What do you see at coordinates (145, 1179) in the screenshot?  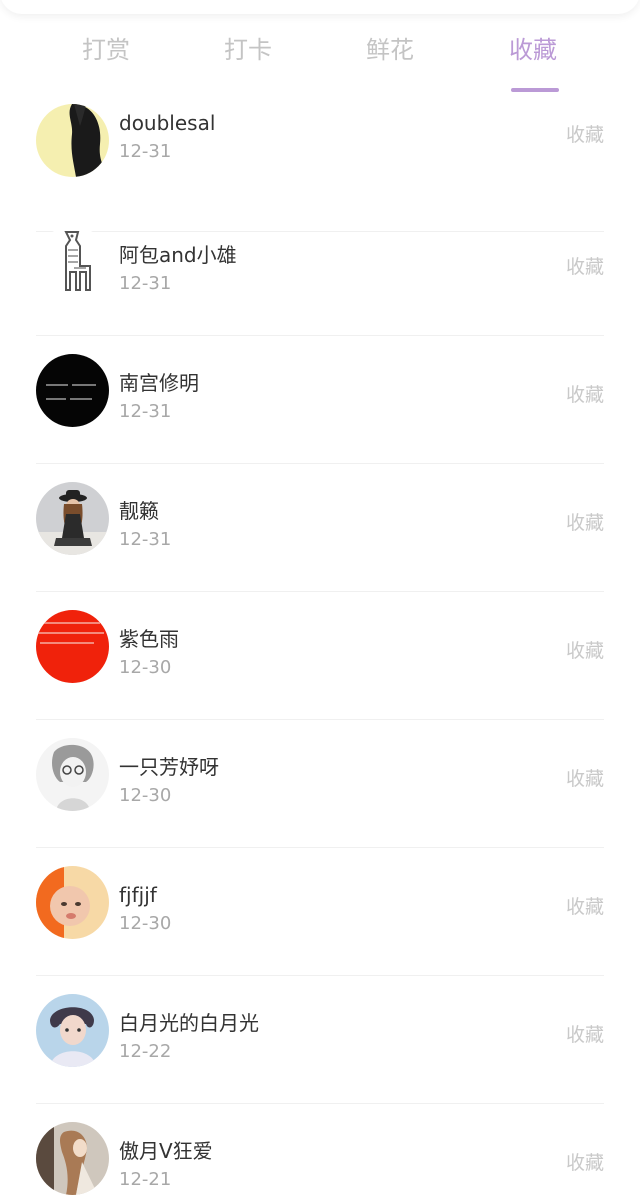 I see `item-date: 12-21` at bounding box center [145, 1179].